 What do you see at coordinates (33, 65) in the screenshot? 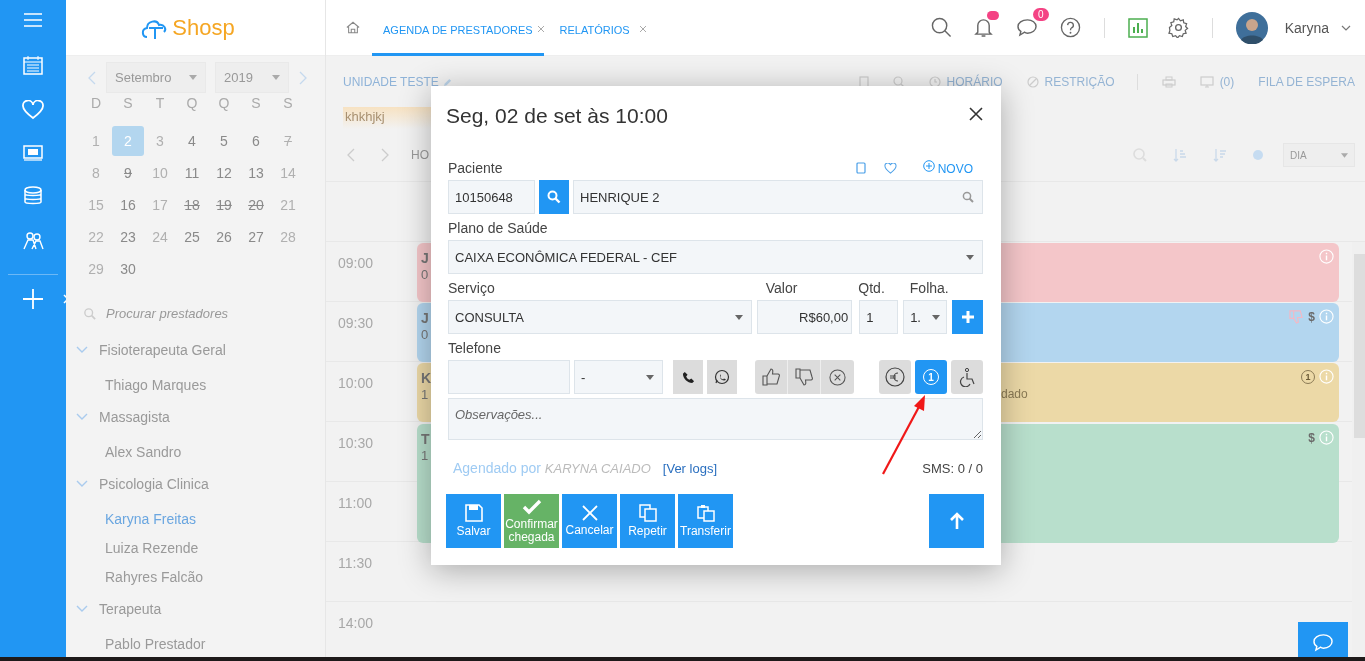
I see `calendar-icon` at bounding box center [33, 65].